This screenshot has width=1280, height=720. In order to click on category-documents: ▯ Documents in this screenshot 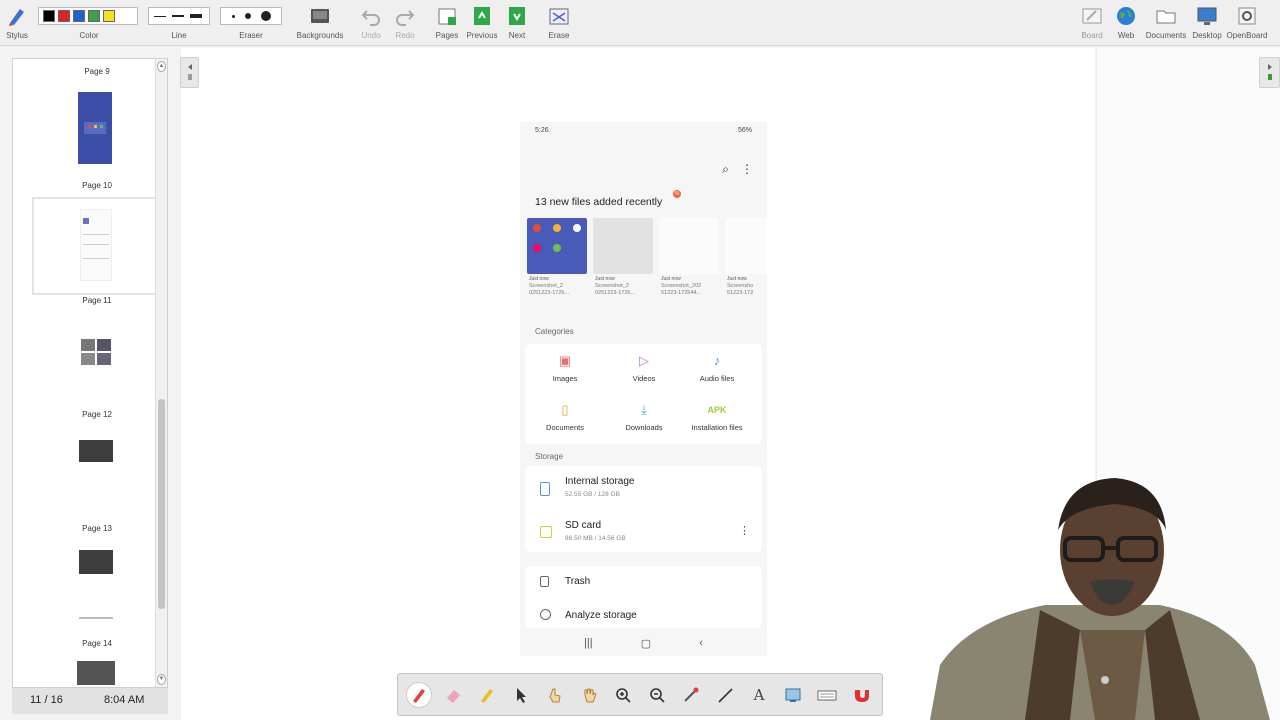, I will do `click(565, 416)`.